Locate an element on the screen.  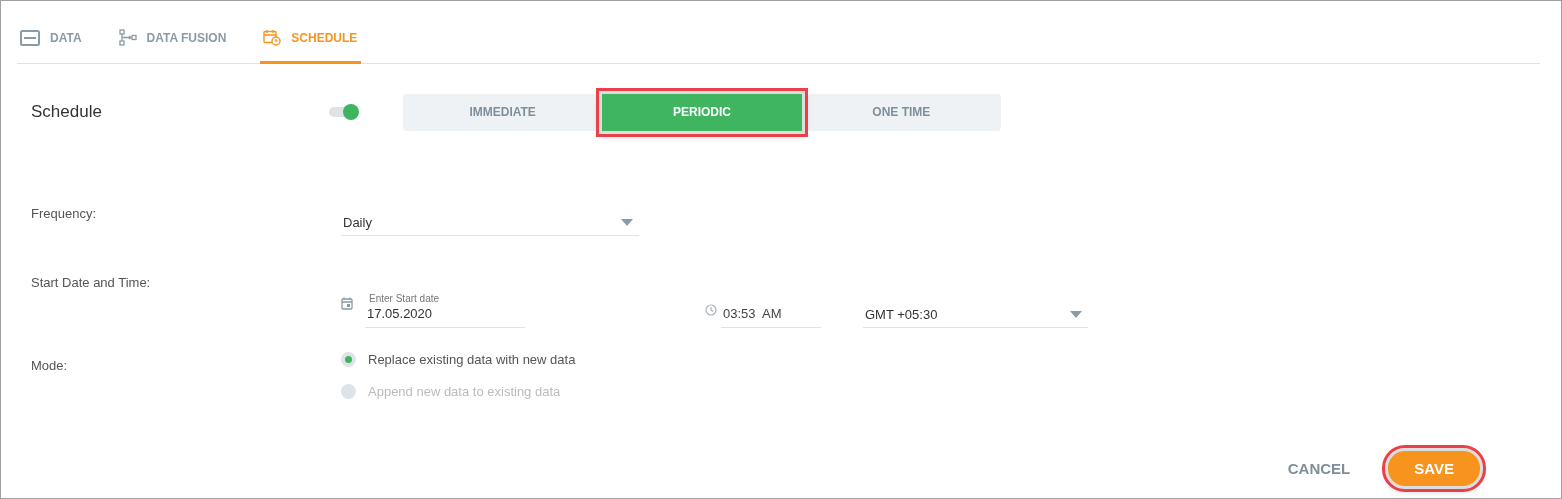
date-field: Enter Start date 17.05.2020 is located at coordinates (445, 310).